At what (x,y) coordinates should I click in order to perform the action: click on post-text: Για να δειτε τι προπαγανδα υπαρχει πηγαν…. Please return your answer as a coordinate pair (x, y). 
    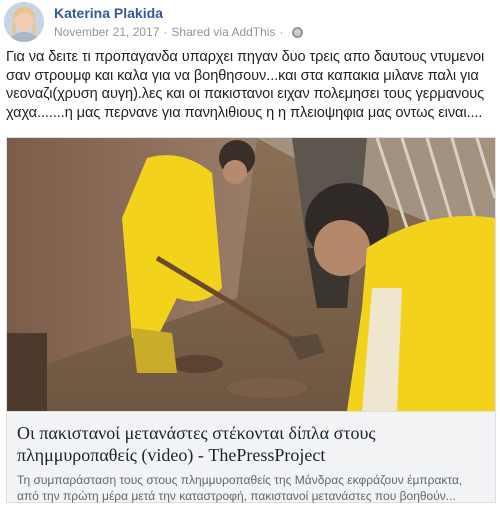
    Looking at the image, I should click on (245, 85).